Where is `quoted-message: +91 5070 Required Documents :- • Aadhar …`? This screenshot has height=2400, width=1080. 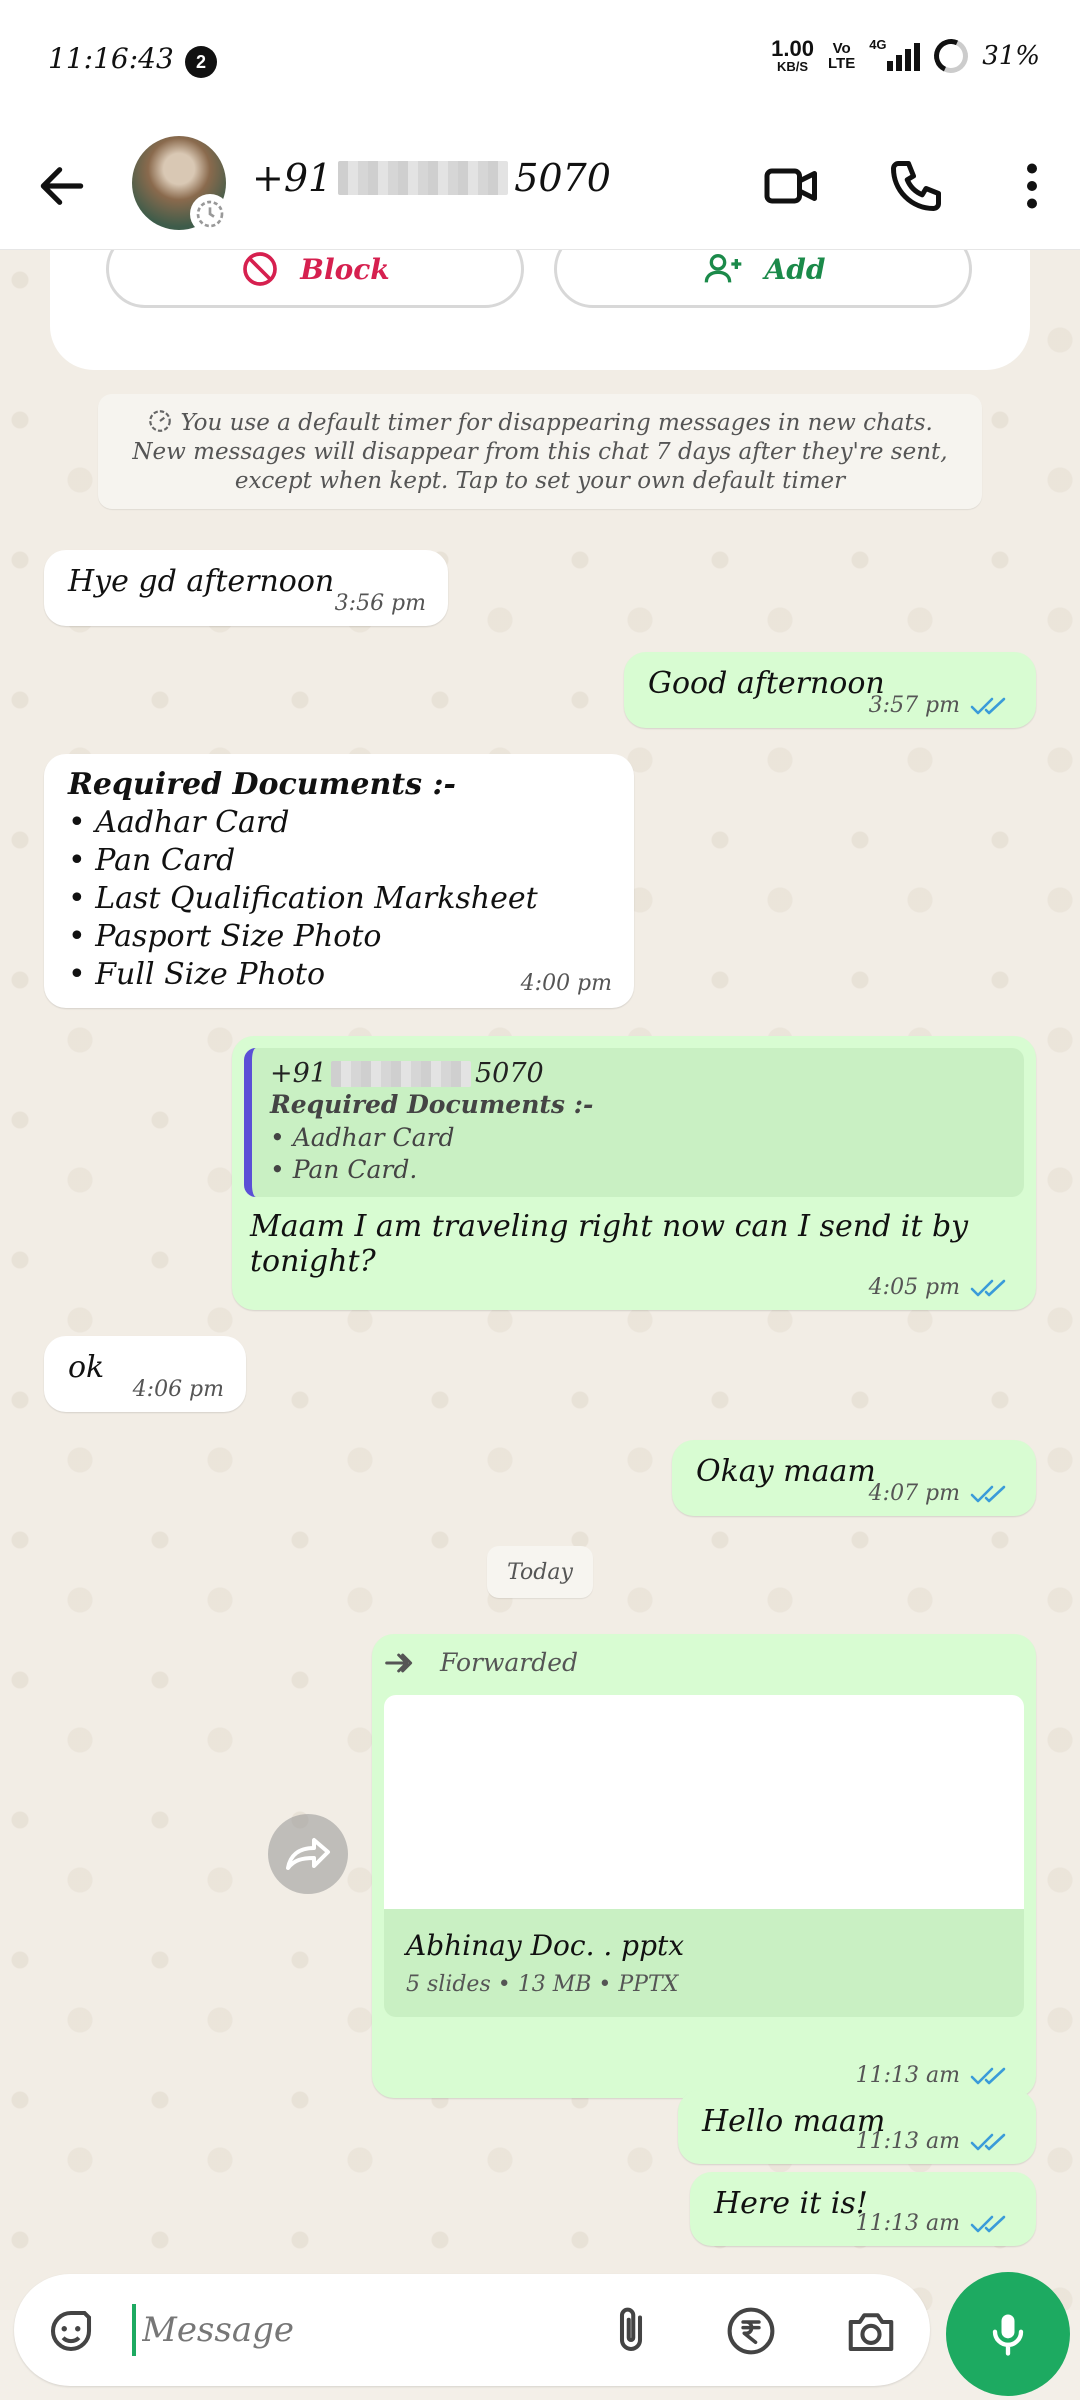
quoted-message: +91 5070 Required Documents :- • Aadhar … is located at coordinates (634, 1122).